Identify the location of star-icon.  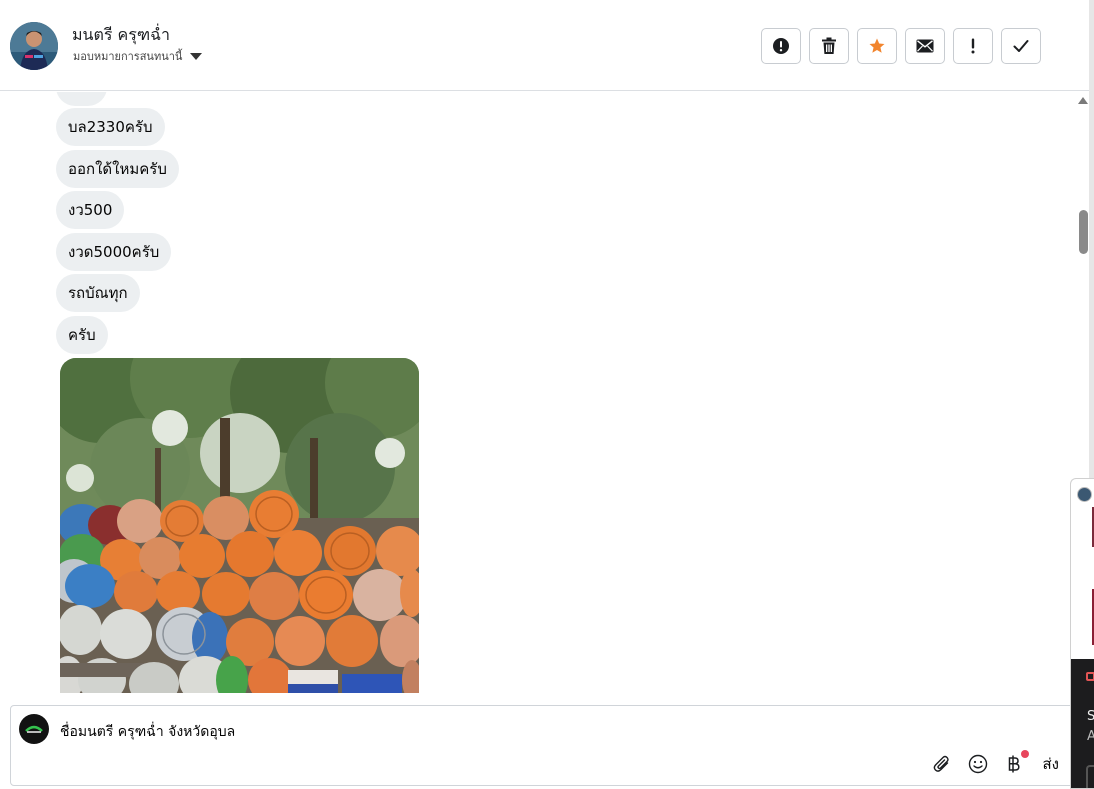
(877, 45).